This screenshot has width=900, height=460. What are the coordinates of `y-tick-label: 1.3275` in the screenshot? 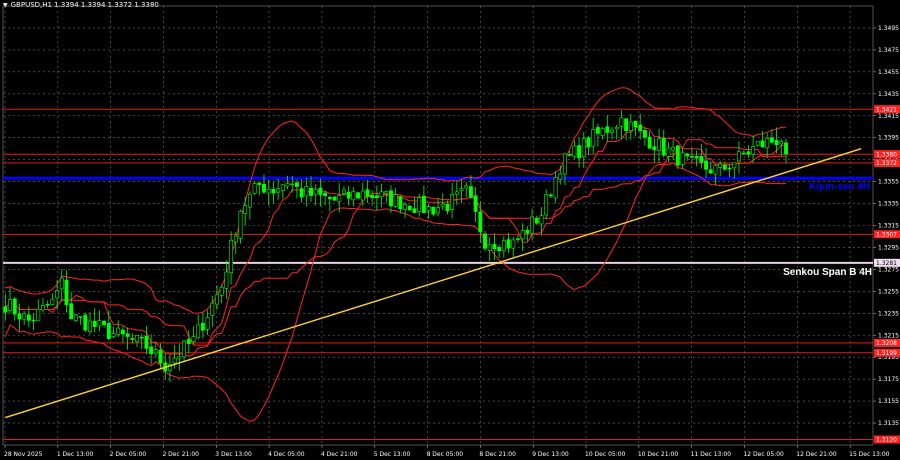 It's located at (888, 269).